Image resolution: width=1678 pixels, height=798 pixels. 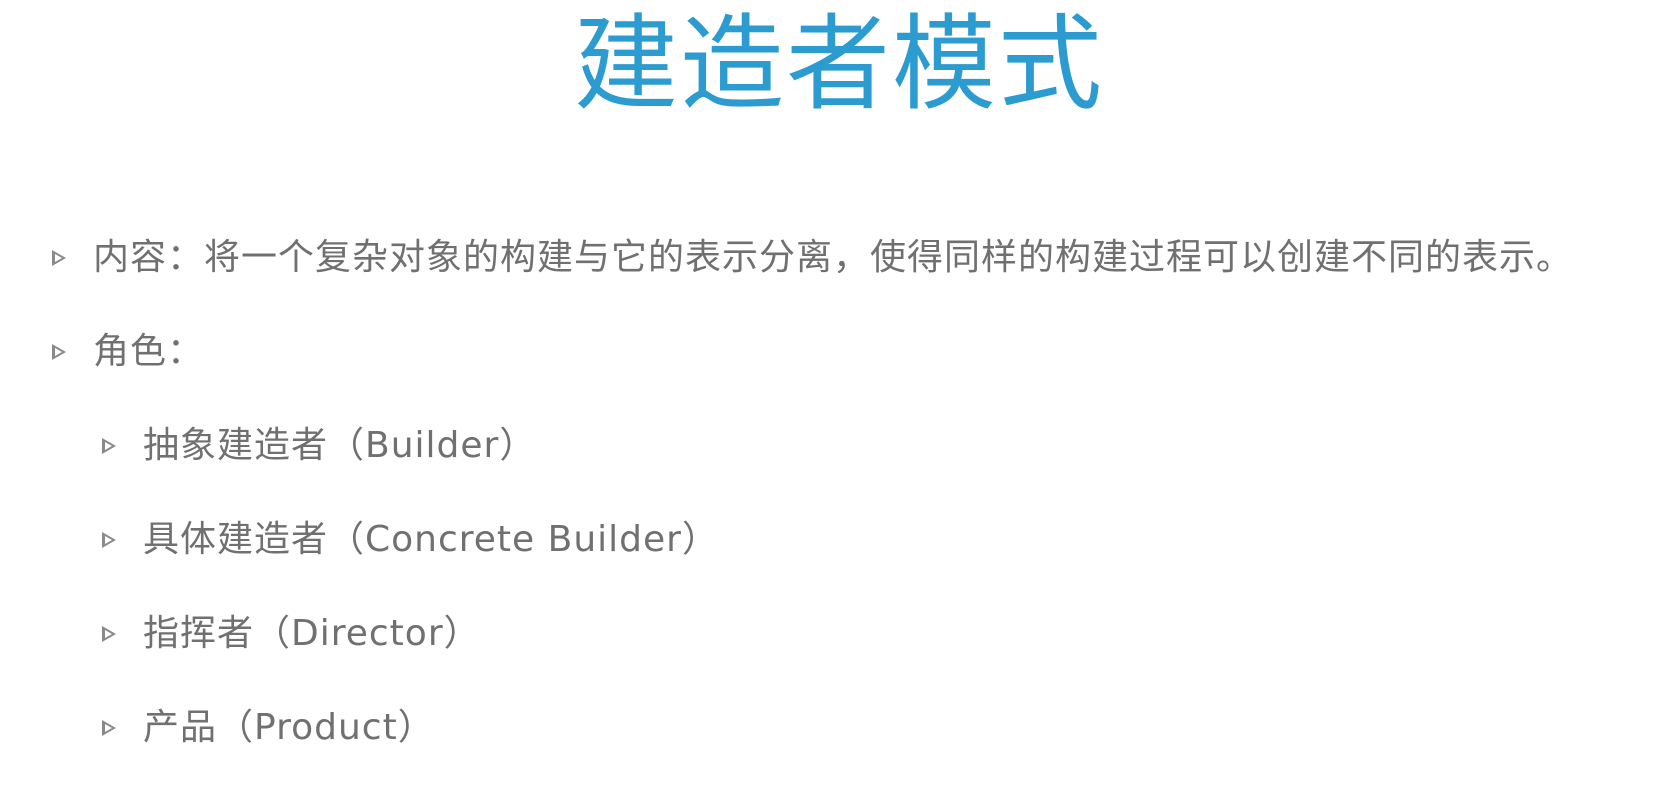 What do you see at coordinates (833, 257) in the screenshot?
I see `bullet-text: 内容：将一个复杂对象的构建与它的表示分离，使得同样的构建过程可以创建不同的表示。` at bounding box center [833, 257].